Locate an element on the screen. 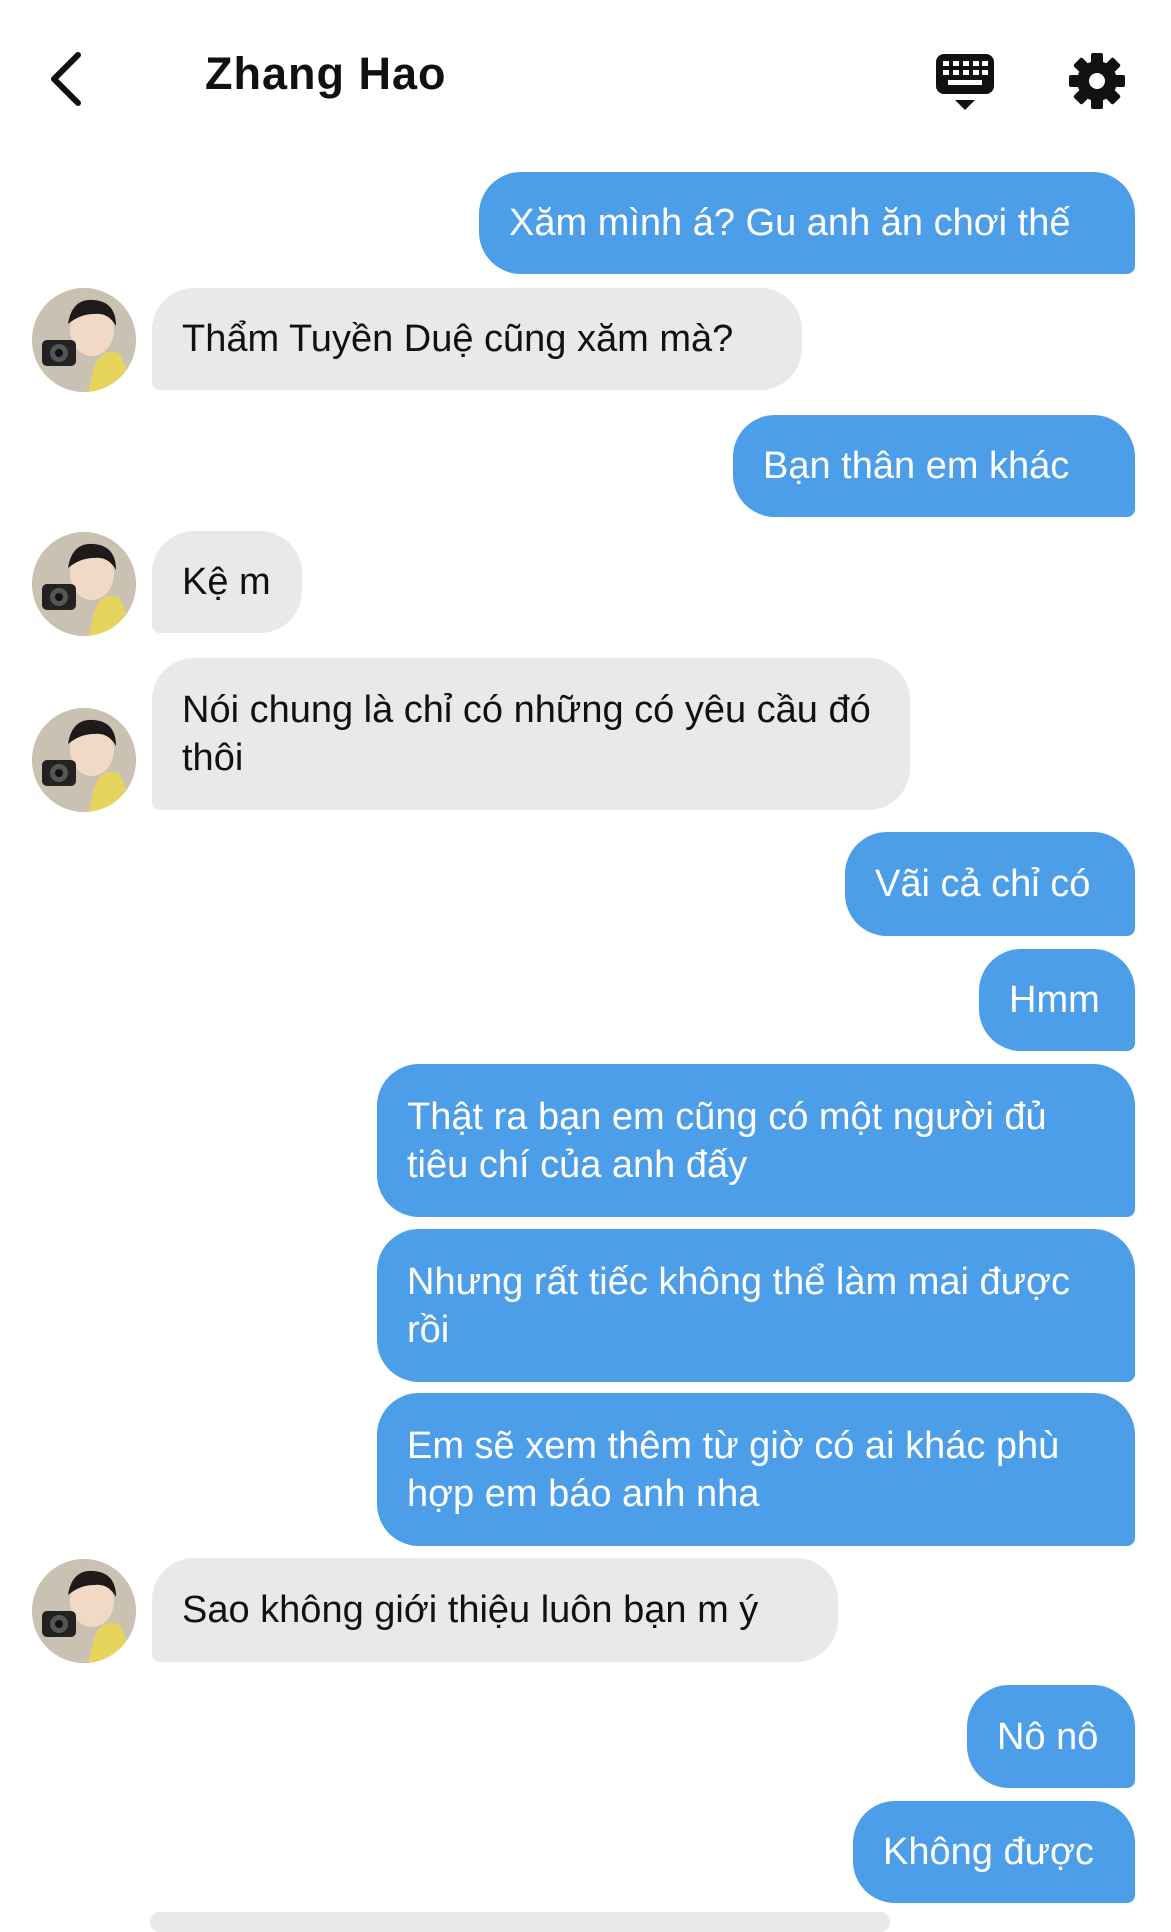 This screenshot has width=1171, height=1932. sent-message: Xăm mình á? Gu anh ăn chơi thế is located at coordinates (807, 223).